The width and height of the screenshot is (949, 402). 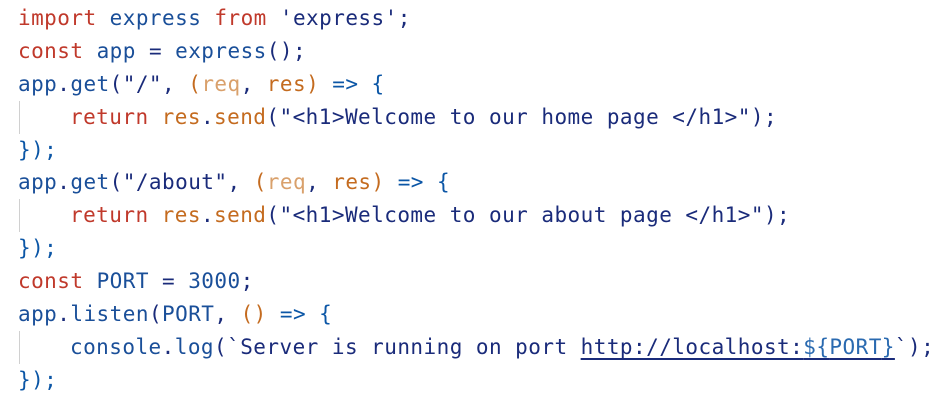 What do you see at coordinates (483, 18) in the screenshot?
I see `code-line-1: import express from 'express';` at bounding box center [483, 18].